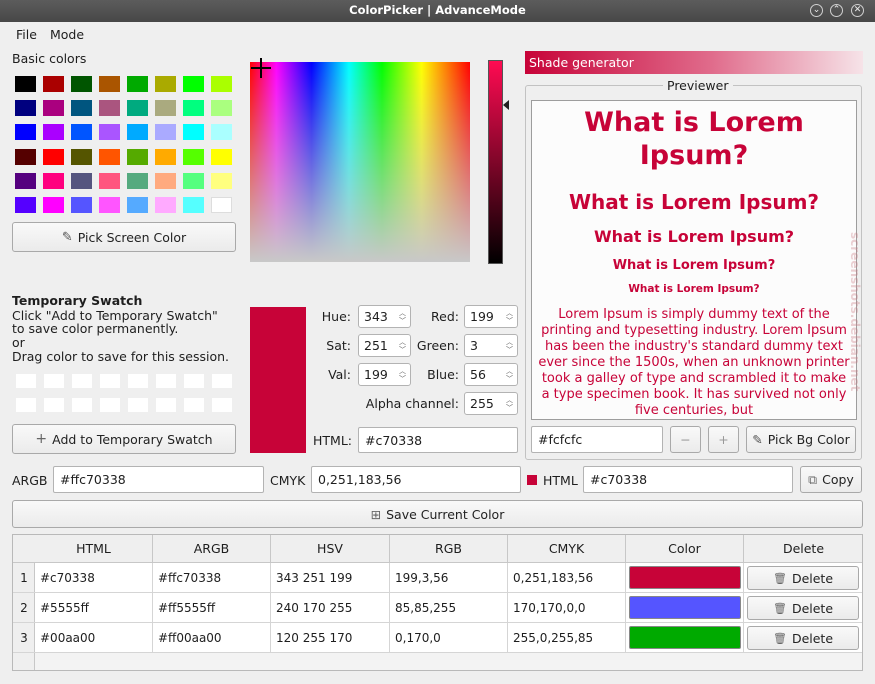 The image size is (875, 684). I want to click on hue-spinbox: 343 ︿ ﹀, so click(384, 316).